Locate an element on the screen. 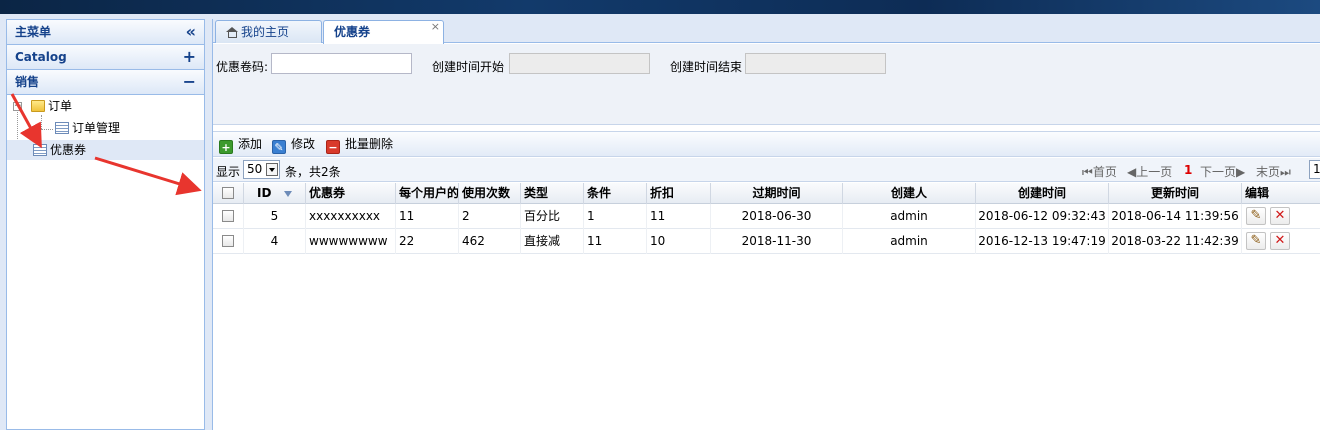  cell-creator: admin is located at coordinates (909, 241).